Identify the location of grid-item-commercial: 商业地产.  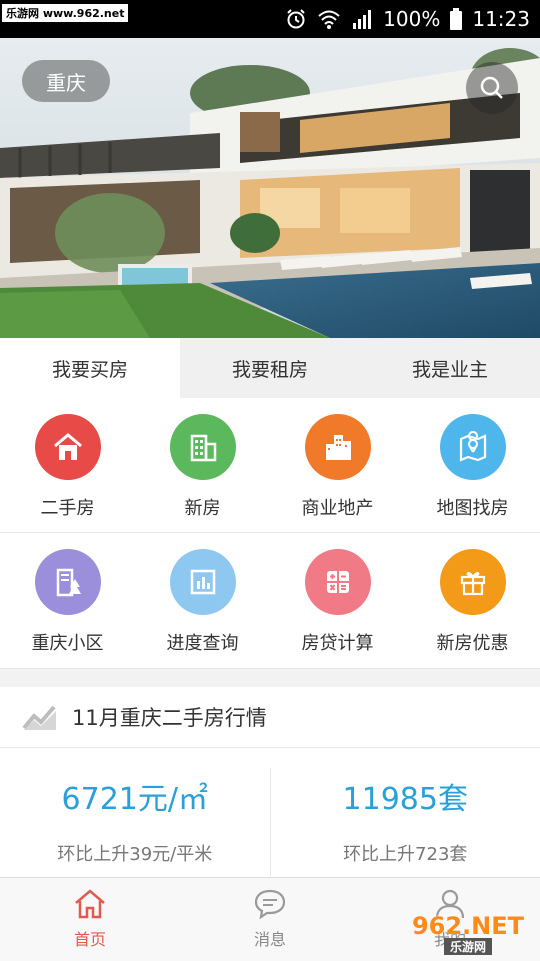
(337, 465).